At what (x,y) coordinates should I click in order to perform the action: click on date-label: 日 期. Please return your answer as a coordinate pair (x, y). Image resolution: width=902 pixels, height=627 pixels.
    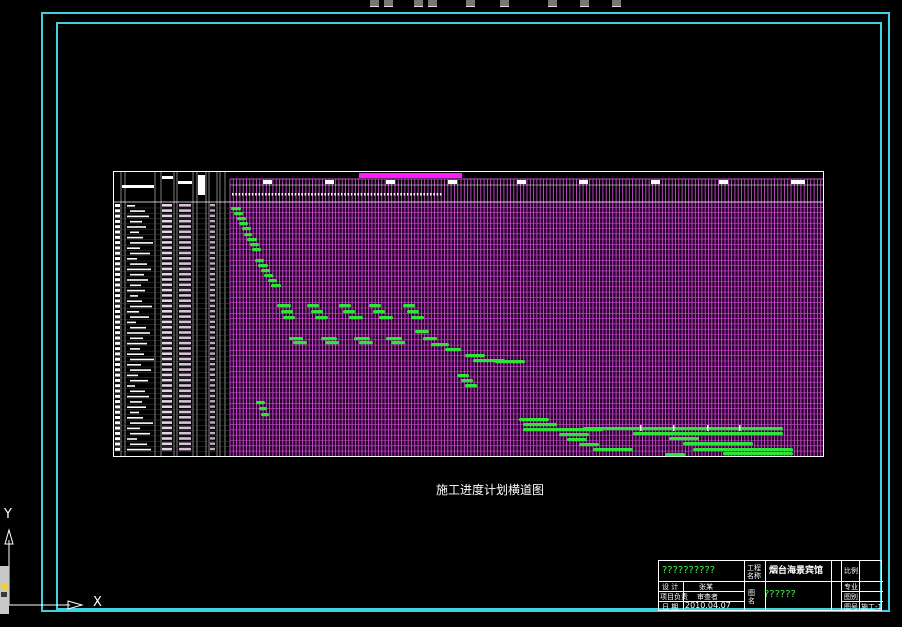
    Looking at the image, I should click on (670, 607).